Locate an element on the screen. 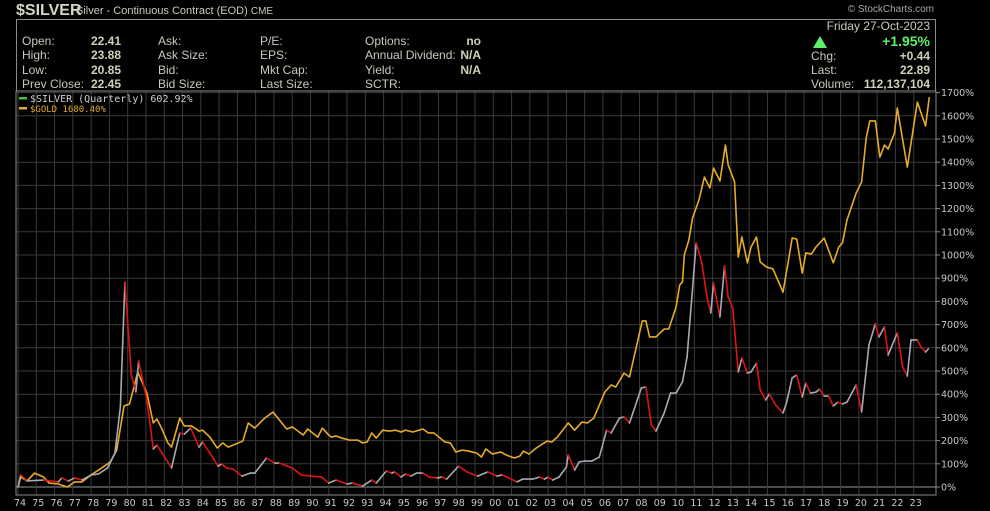  x-tick-label: 93 is located at coordinates (367, 503).